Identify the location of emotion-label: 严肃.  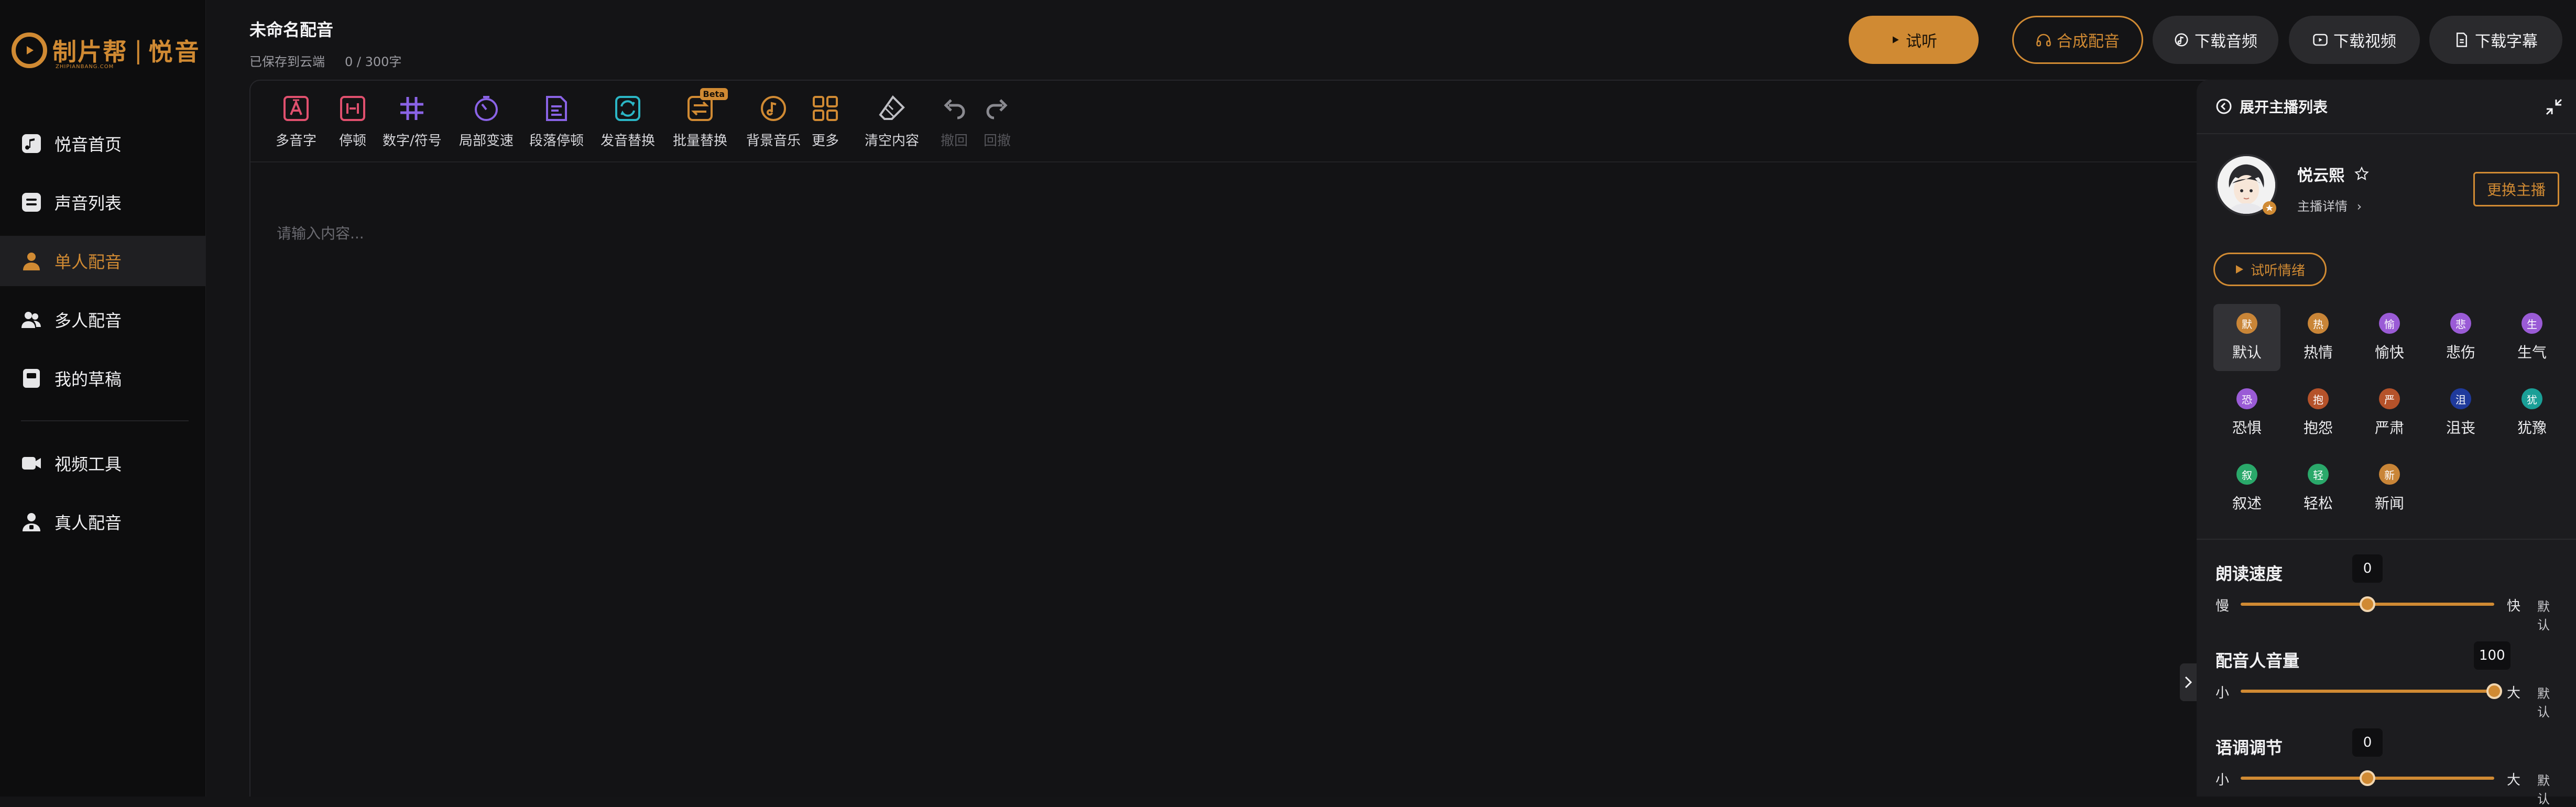
(2389, 428).